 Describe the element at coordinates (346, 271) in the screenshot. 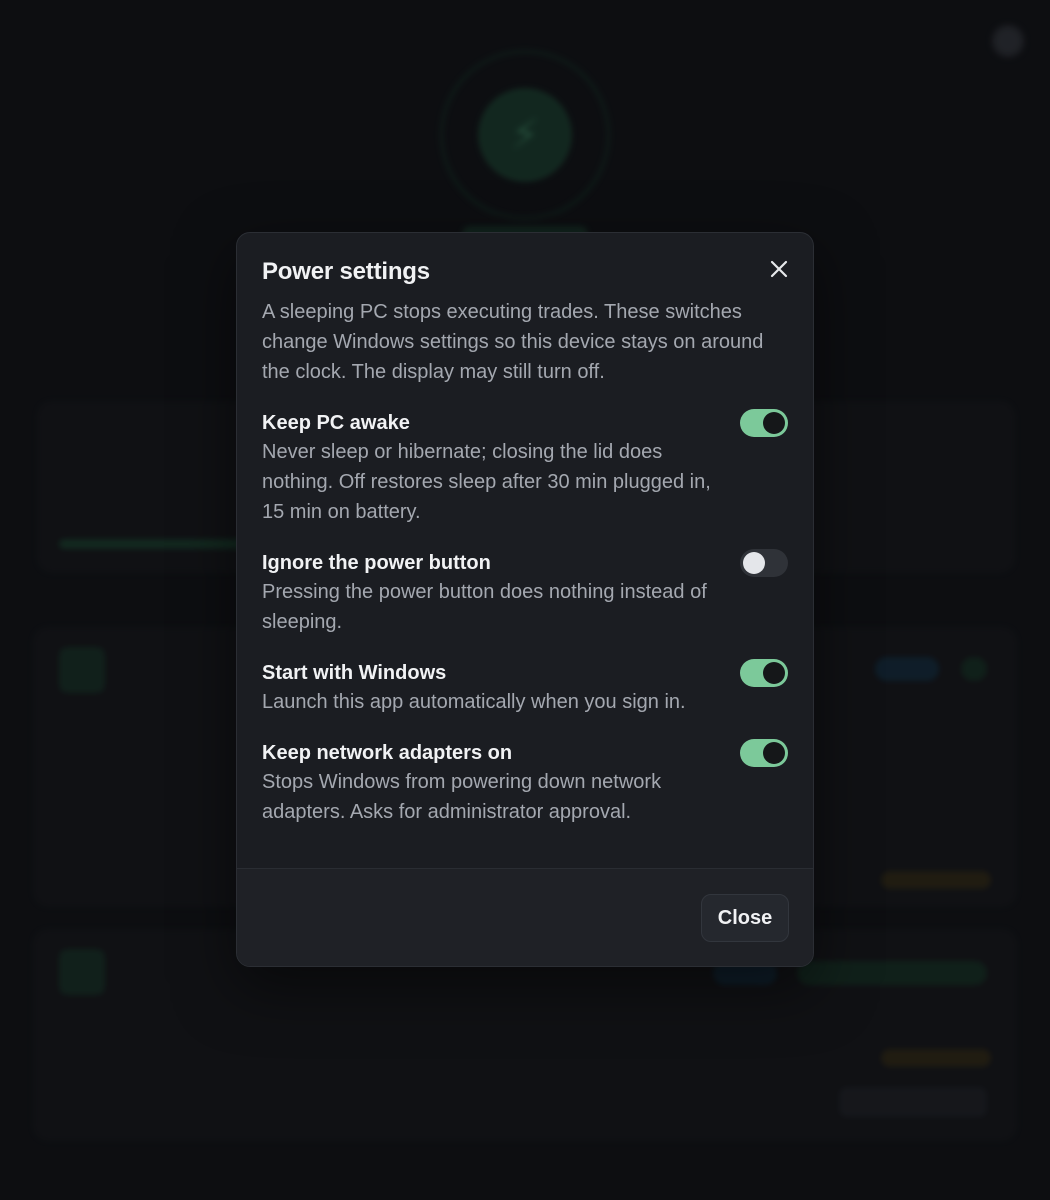

I see `dialog-title: Power settings` at that location.